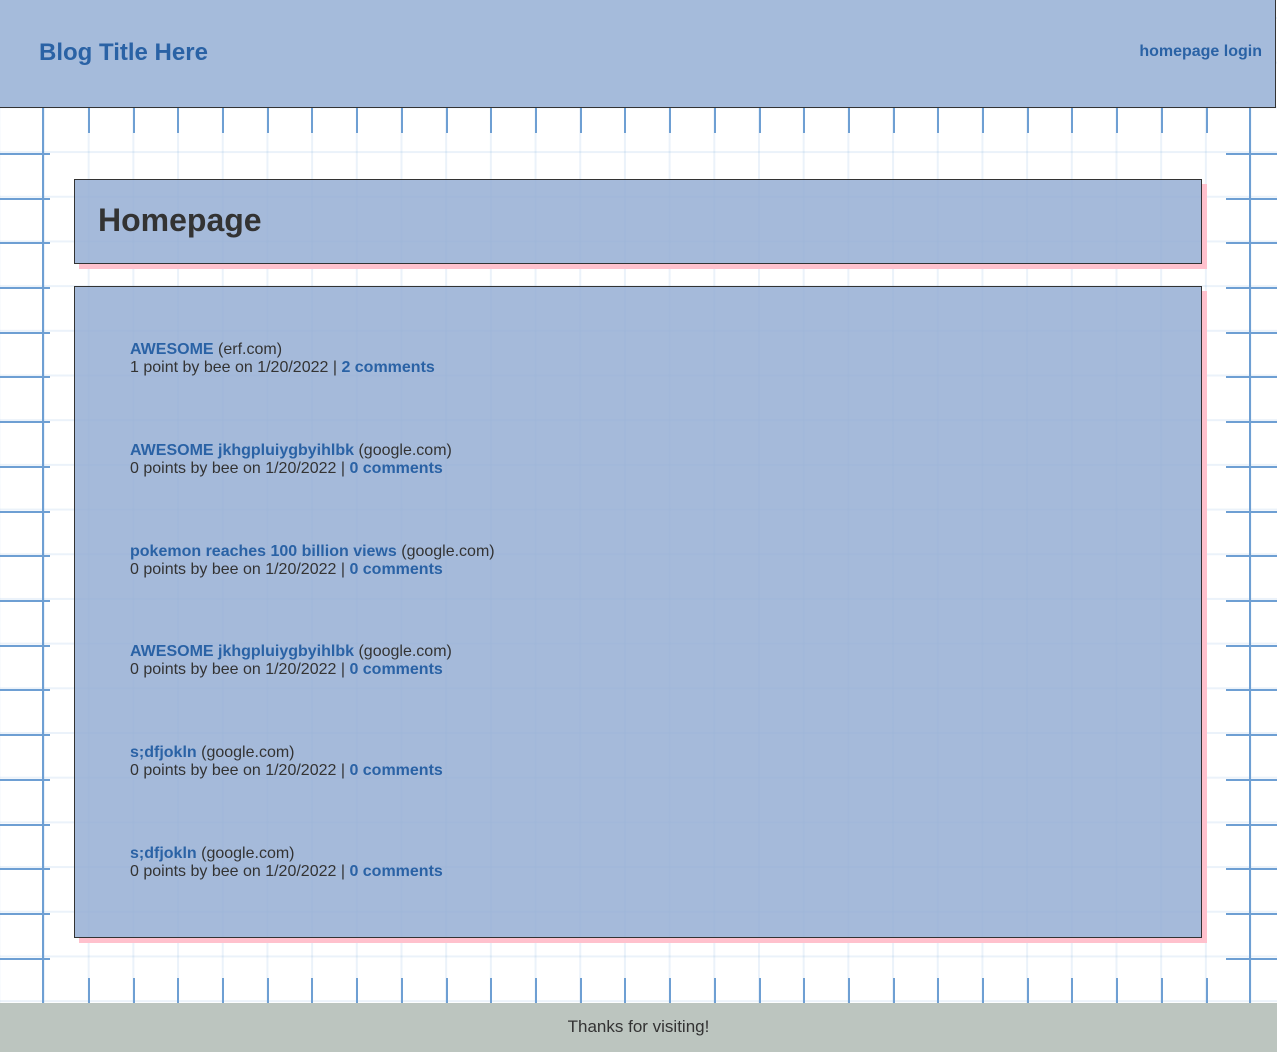 This screenshot has width=1277, height=1052. I want to click on nav-login-link: login, so click(1243, 51).